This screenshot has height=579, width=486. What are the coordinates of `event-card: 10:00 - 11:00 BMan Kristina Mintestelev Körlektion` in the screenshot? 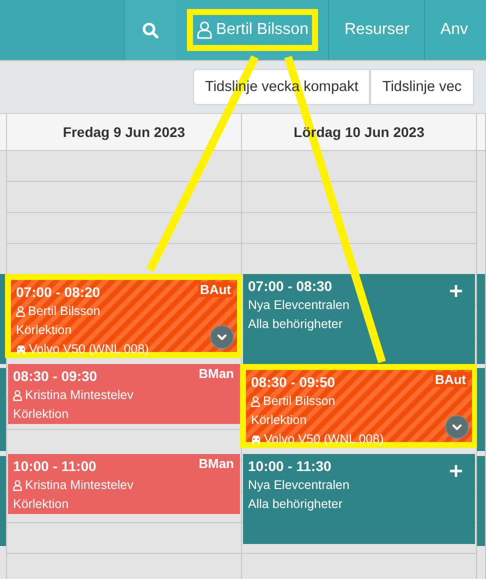 It's located at (124, 484).